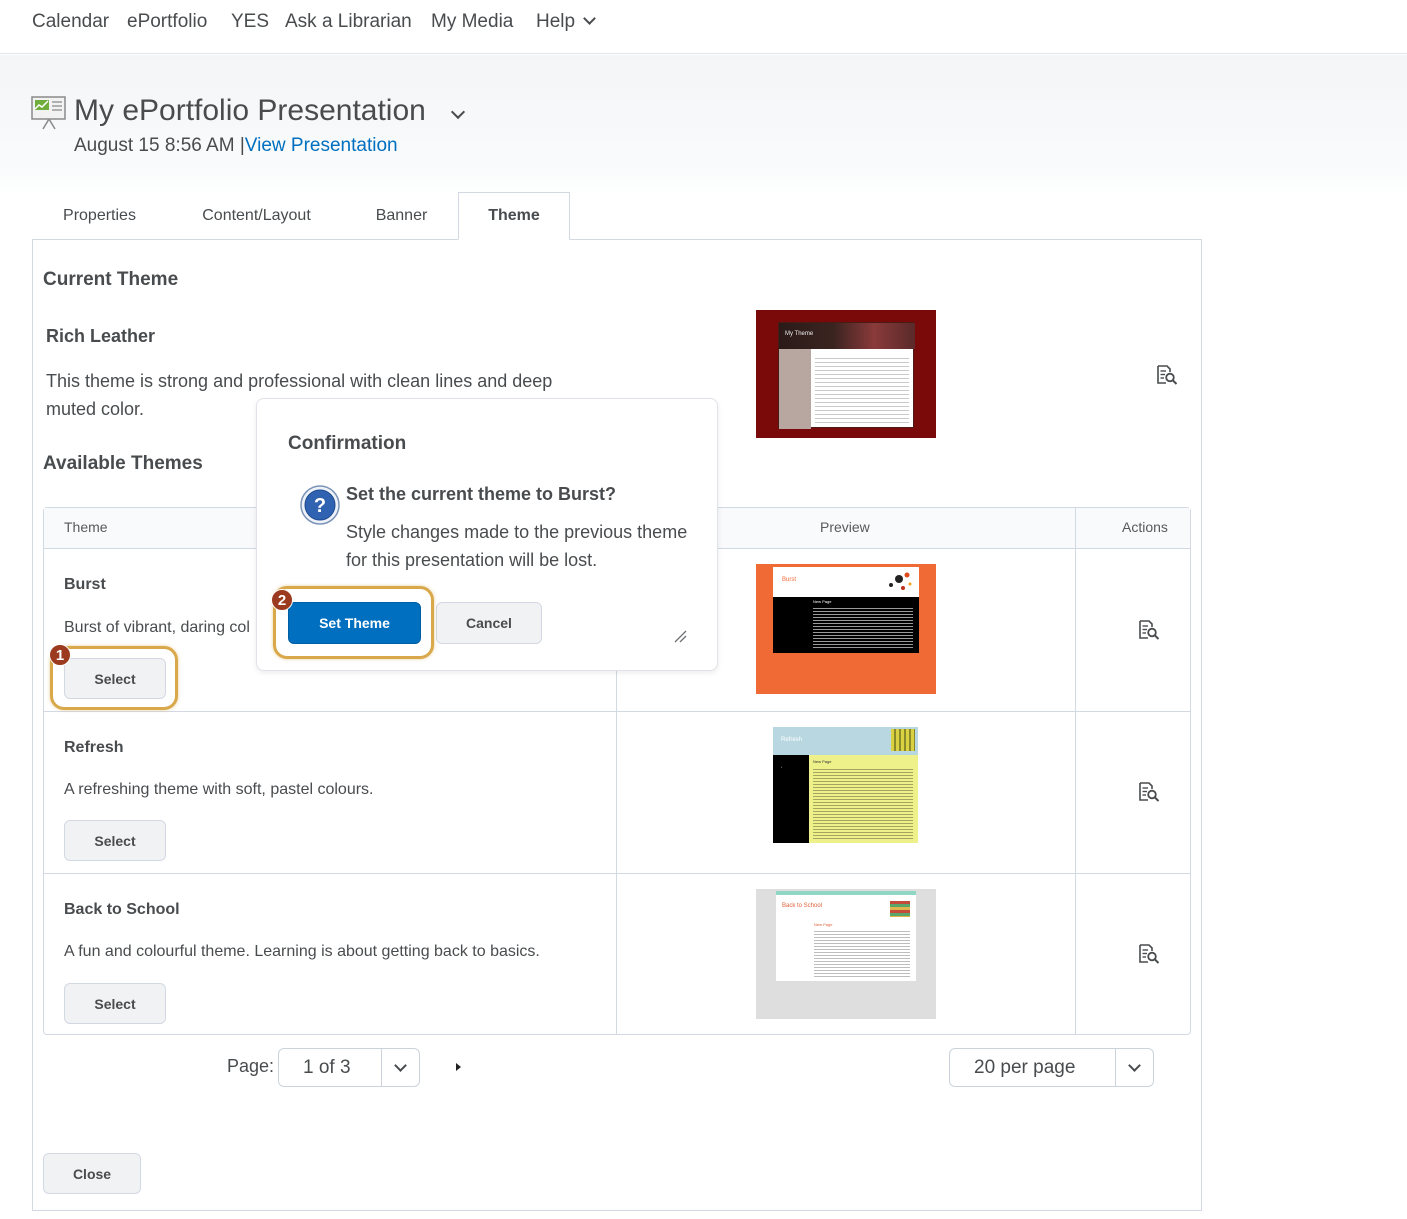  Describe the element at coordinates (401, 216) in the screenshot. I see `tab-banner: Banner` at that location.